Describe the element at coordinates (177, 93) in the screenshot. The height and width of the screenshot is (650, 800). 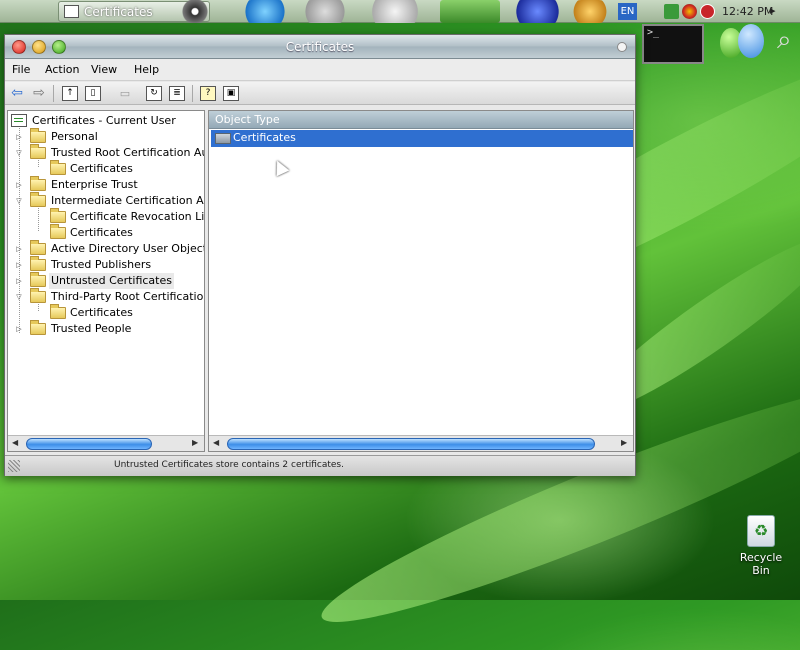
I see `export-list-icon: ≣` at that location.